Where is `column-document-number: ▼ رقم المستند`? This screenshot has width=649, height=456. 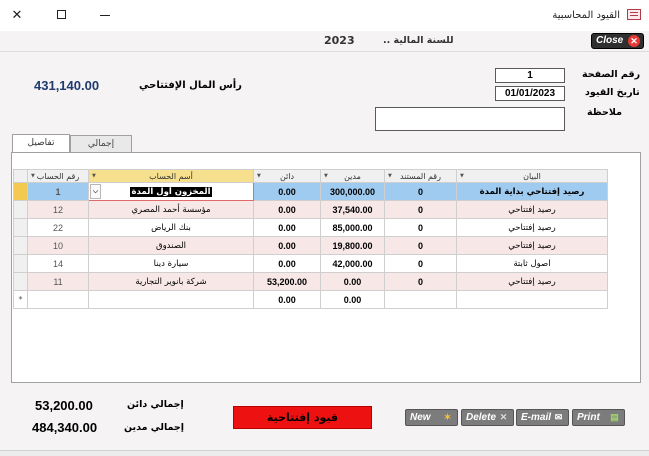 column-document-number: ▼ رقم المستند is located at coordinates (420, 176).